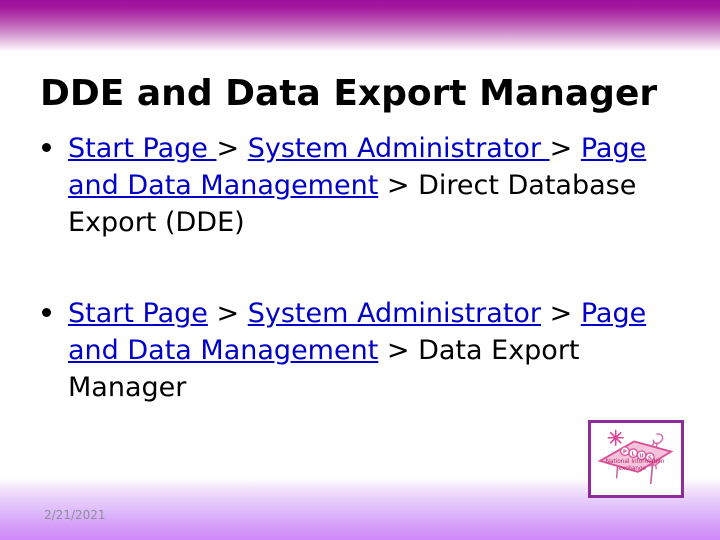 Image resolution: width=720 pixels, height=540 pixels. Describe the element at coordinates (651, 473) in the screenshot. I see `sign-pole` at that location.